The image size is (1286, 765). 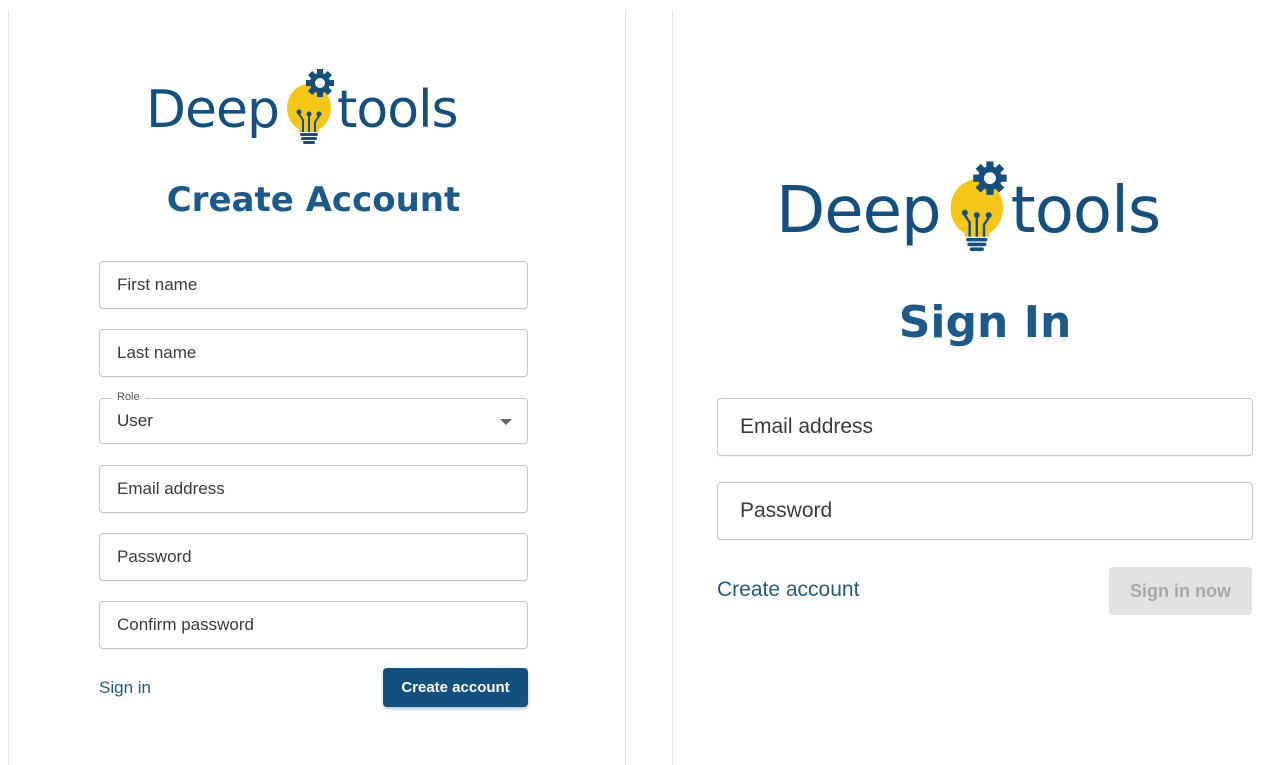 What do you see at coordinates (213, 110) in the screenshot?
I see `brand-word-deep: Deep` at bounding box center [213, 110].